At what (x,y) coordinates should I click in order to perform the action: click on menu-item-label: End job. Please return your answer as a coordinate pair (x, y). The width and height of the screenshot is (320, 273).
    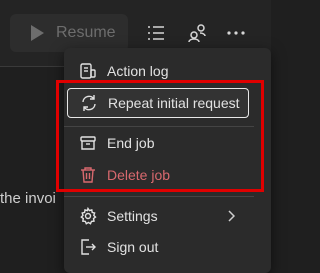
    Looking at the image, I should click on (131, 143).